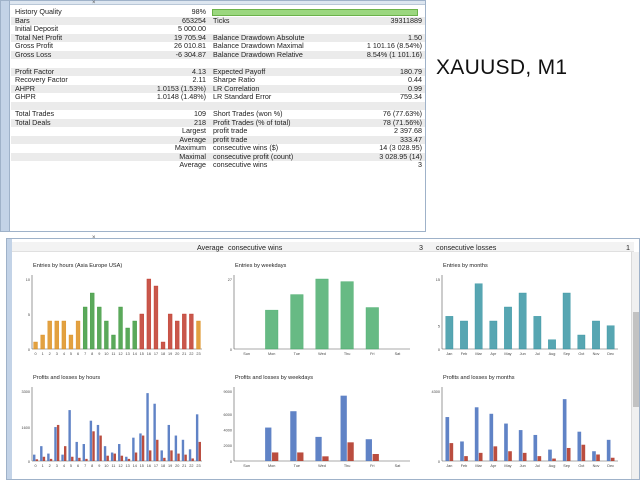  Describe the element at coordinates (420, 165) in the screenshot. I see `metric-value-2: 3` at that location.